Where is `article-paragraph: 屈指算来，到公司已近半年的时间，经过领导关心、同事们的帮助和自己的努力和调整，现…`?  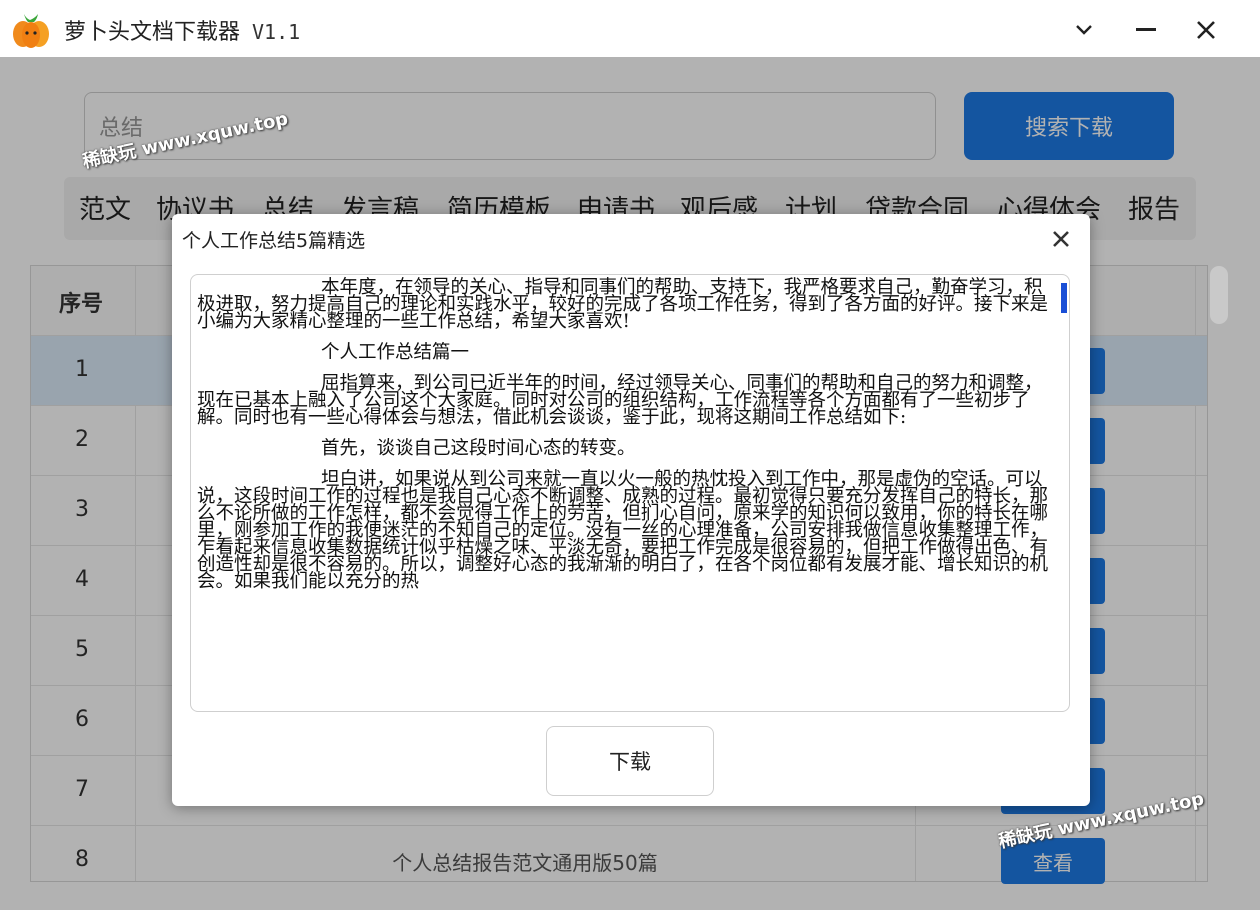 article-paragraph: 屈指算来，到公司已近半年的时间，经过领导关心、同事们的帮助和自己的努力和调整，现… is located at coordinates (620, 400).